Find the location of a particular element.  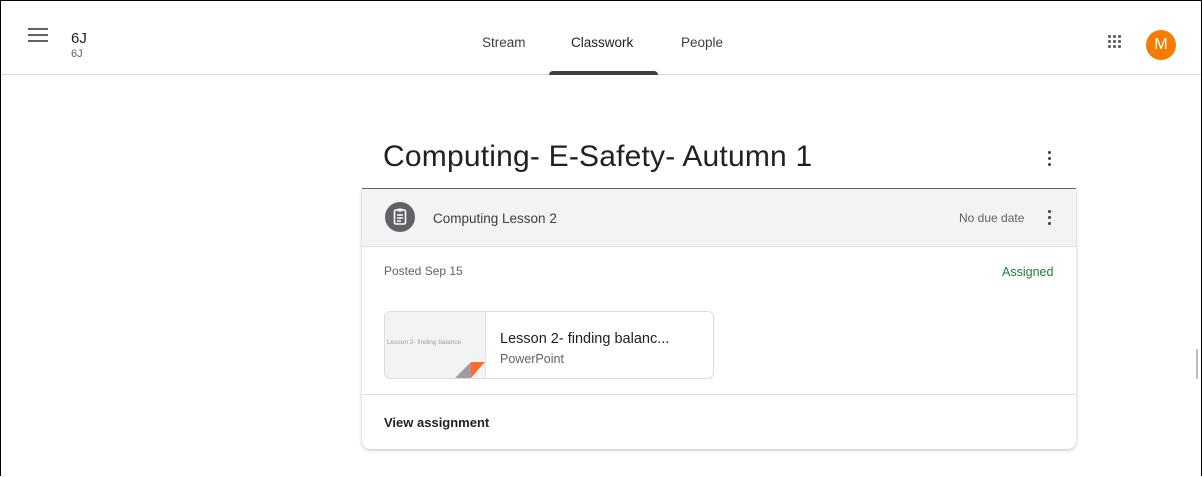

attachment-thumbnail: Lesson 2- finding balance is located at coordinates (435, 345).